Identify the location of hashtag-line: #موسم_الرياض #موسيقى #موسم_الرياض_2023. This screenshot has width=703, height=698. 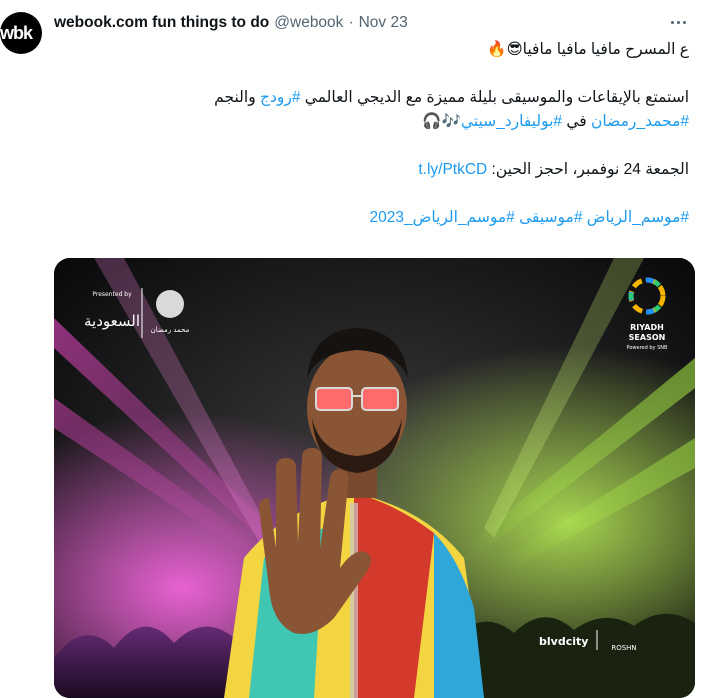
(371, 218).